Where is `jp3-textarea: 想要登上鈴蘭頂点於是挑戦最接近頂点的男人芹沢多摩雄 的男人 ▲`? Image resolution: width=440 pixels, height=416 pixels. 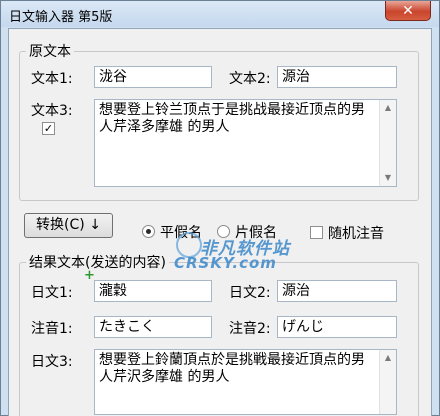
jp3-textarea: 想要登上鈴蘭頂点於是挑戦最接近頂点的男人芹沢多摩雄 的男人 ▲ is located at coordinates (245, 382).